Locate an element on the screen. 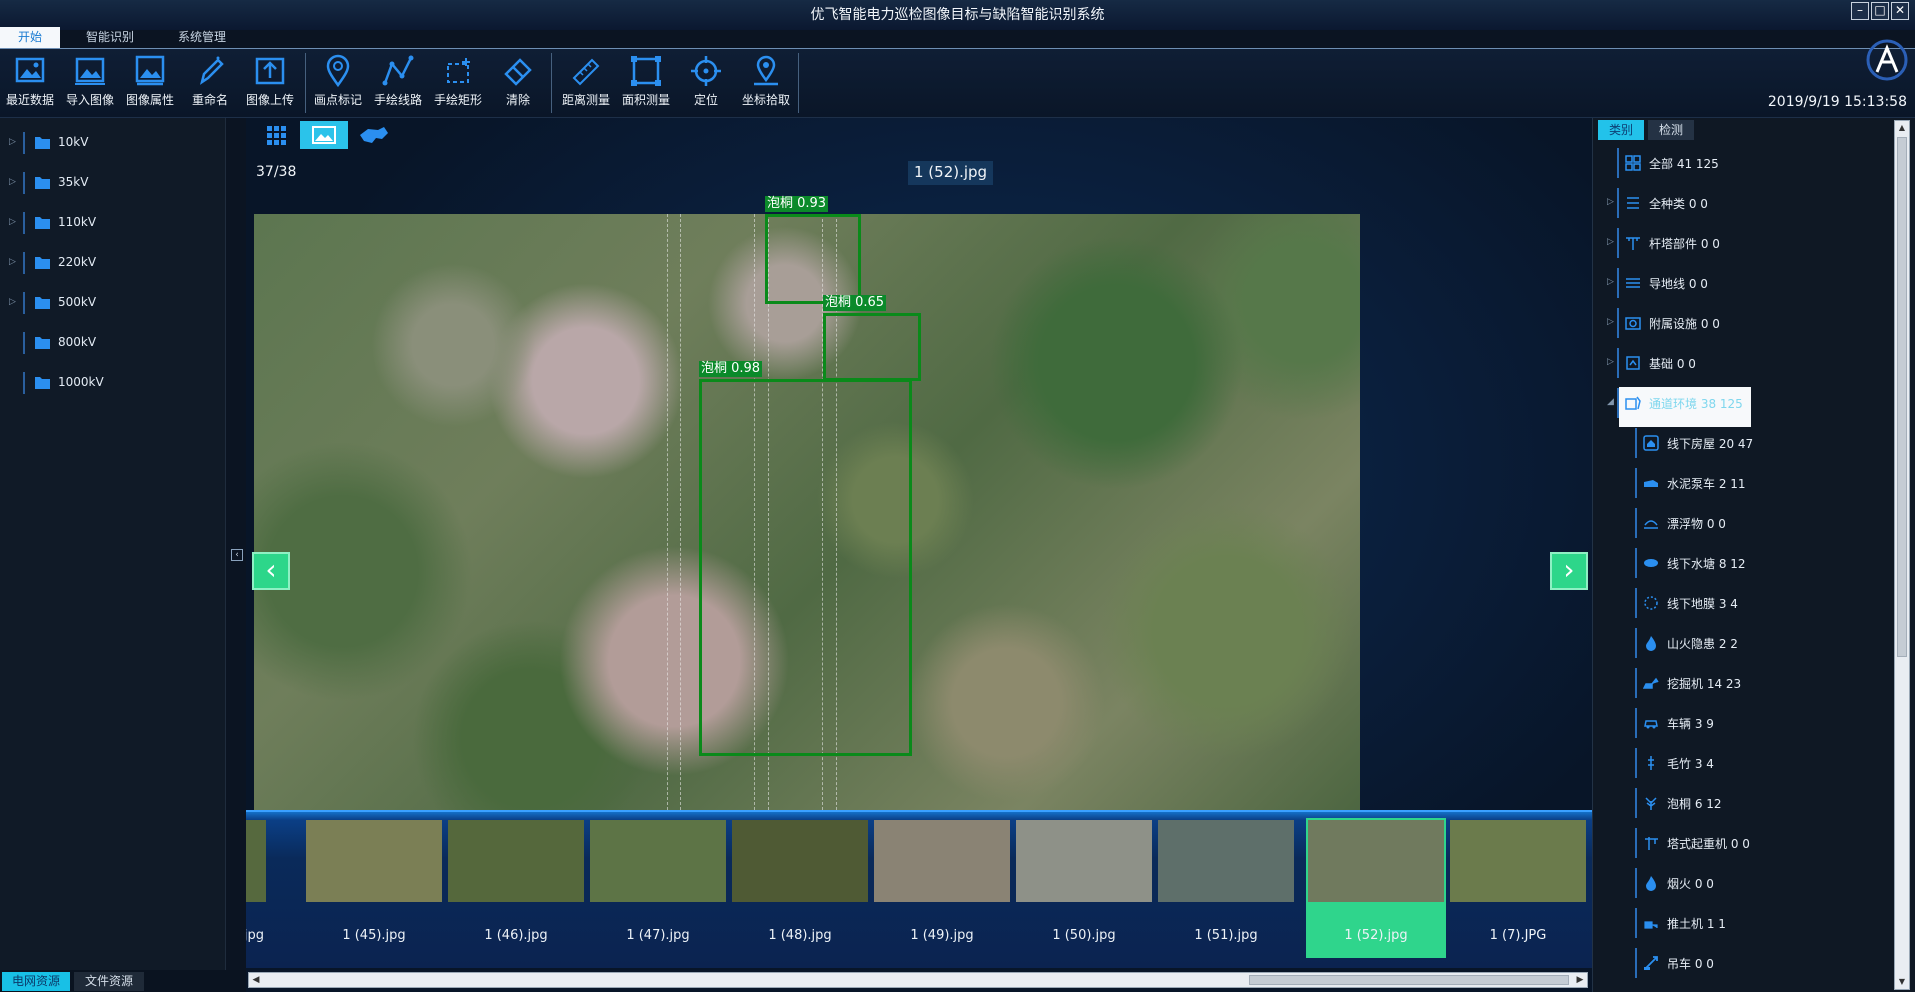  tree-item-220kv: ▷ 220kV is located at coordinates (113, 263).